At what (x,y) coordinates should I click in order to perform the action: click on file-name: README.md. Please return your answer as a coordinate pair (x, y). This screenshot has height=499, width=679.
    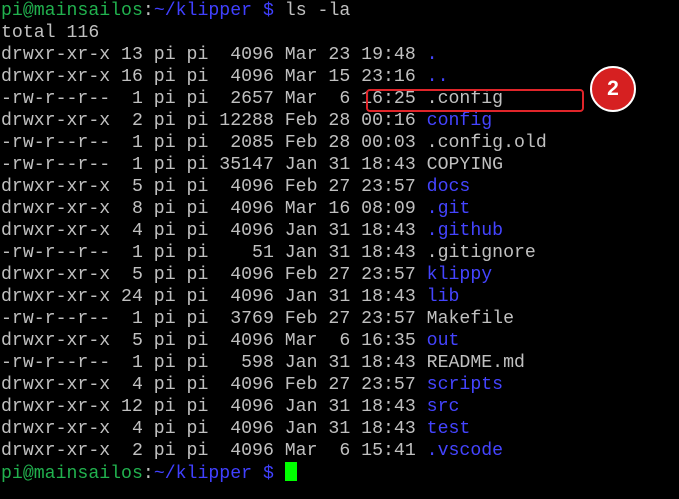
    Looking at the image, I should click on (475, 363).